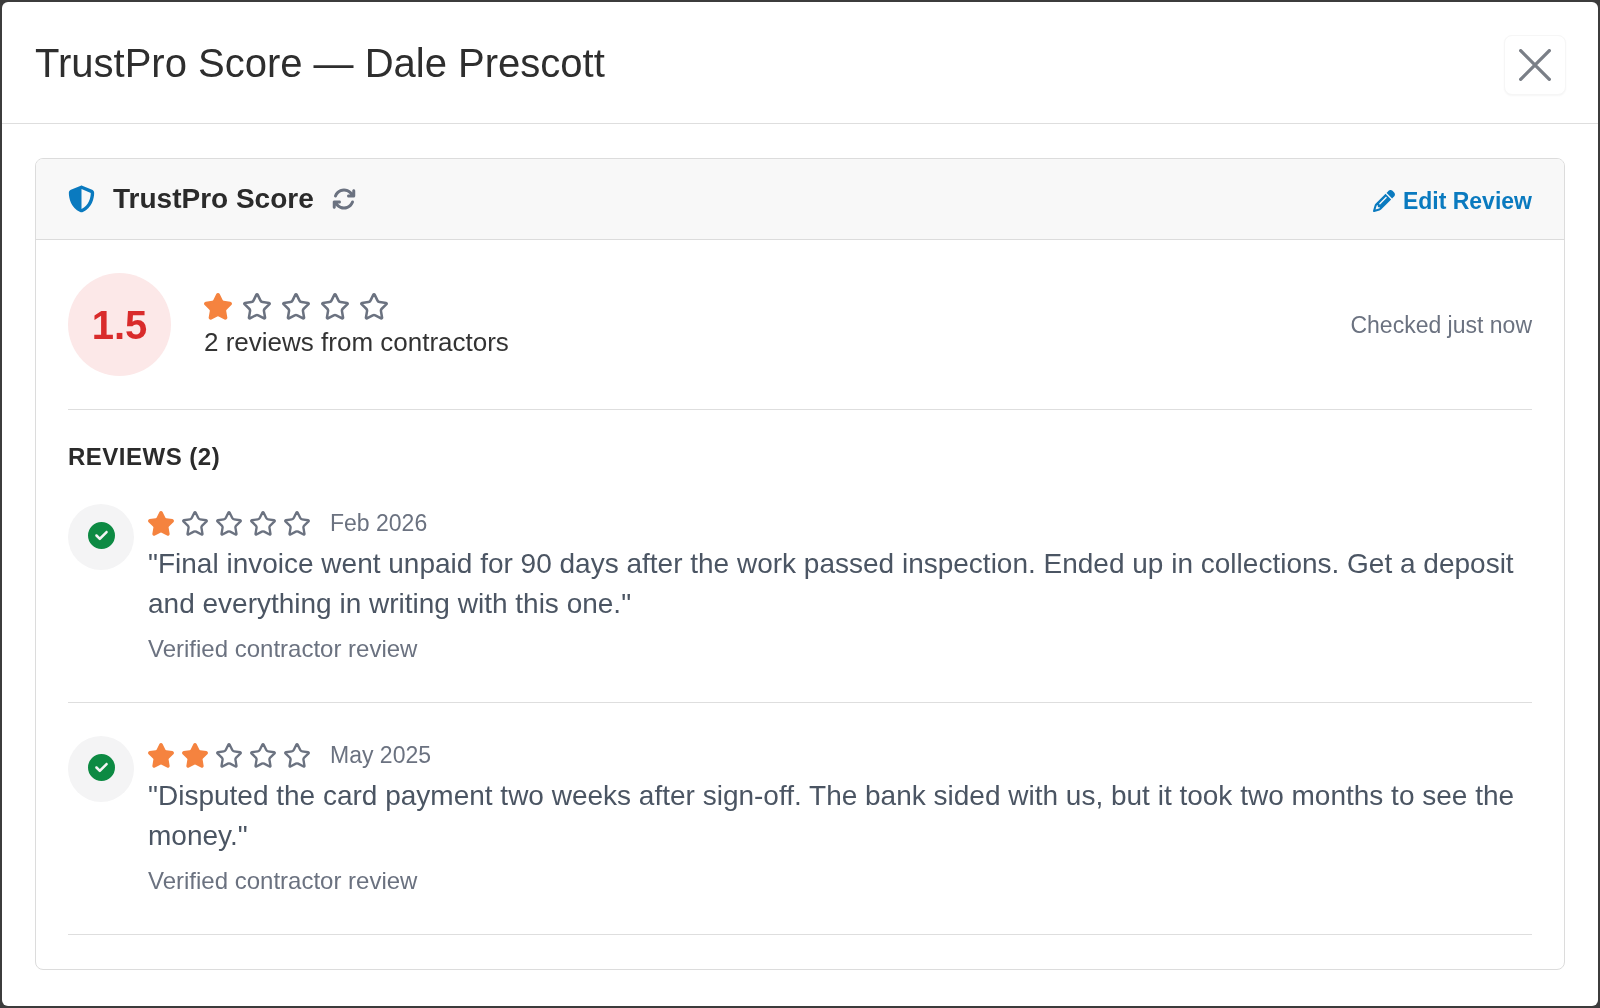 The height and width of the screenshot is (1008, 1600). I want to click on review-date: May 2025, so click(380, 755).